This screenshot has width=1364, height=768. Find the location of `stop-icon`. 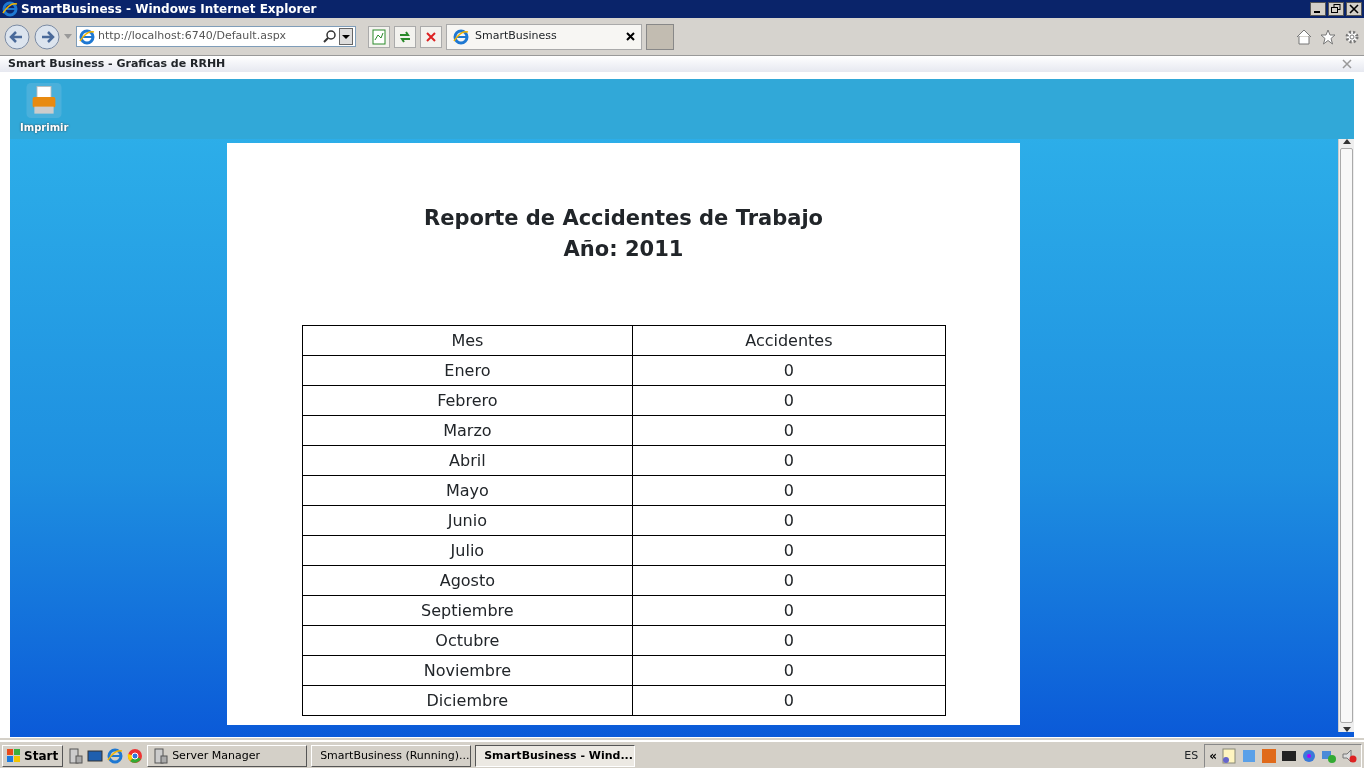

stop-icon is located at coordinates (431, 36).